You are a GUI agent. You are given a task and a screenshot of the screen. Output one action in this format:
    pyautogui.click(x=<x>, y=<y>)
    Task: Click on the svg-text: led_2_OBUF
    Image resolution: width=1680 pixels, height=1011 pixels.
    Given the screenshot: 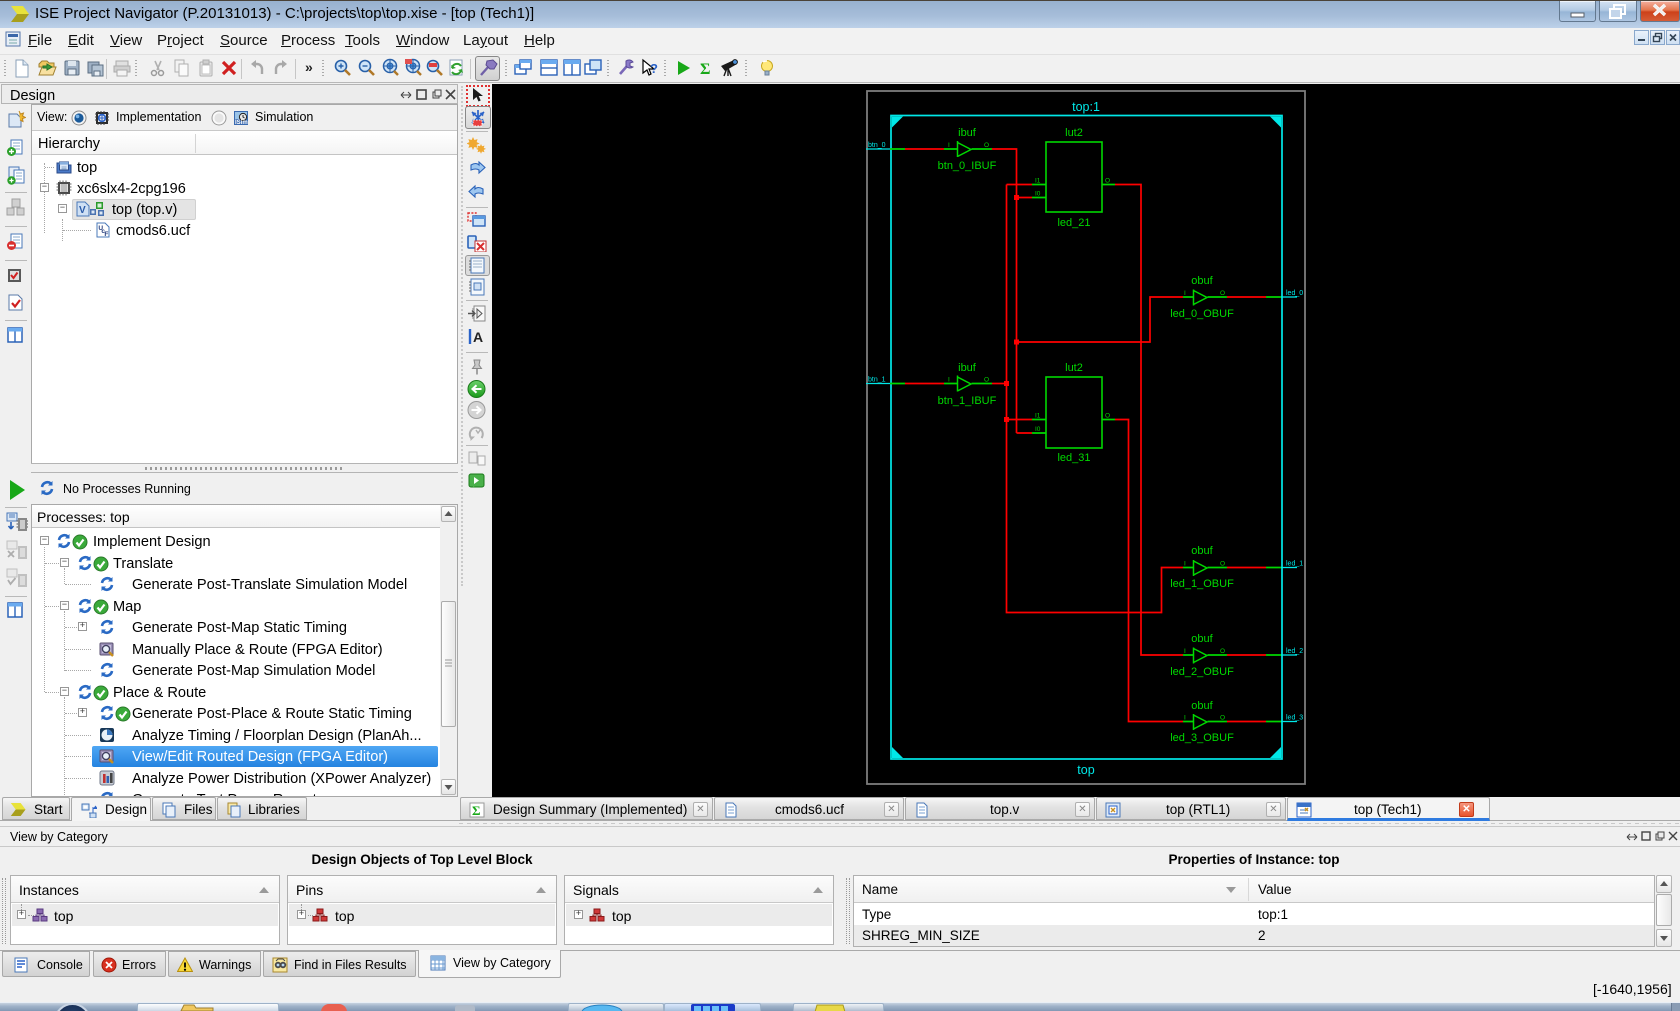 What is the action you would take?
    pyautogui.click(x=1202, y=672)
    